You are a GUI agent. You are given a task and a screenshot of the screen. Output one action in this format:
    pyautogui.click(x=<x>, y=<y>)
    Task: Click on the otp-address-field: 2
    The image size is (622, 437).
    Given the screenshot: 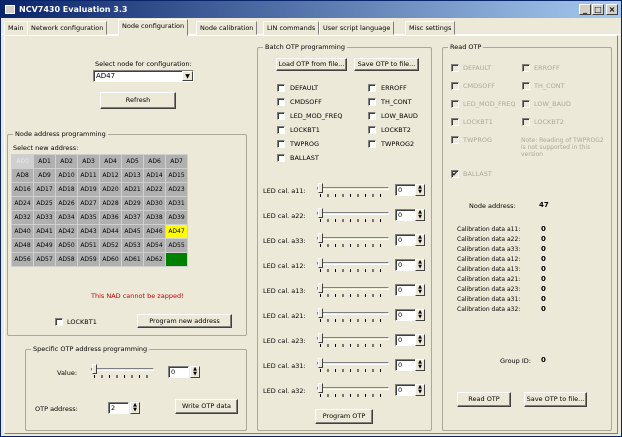 What is the action you would take?
    pyautogui.click(x=118, y=408)
    